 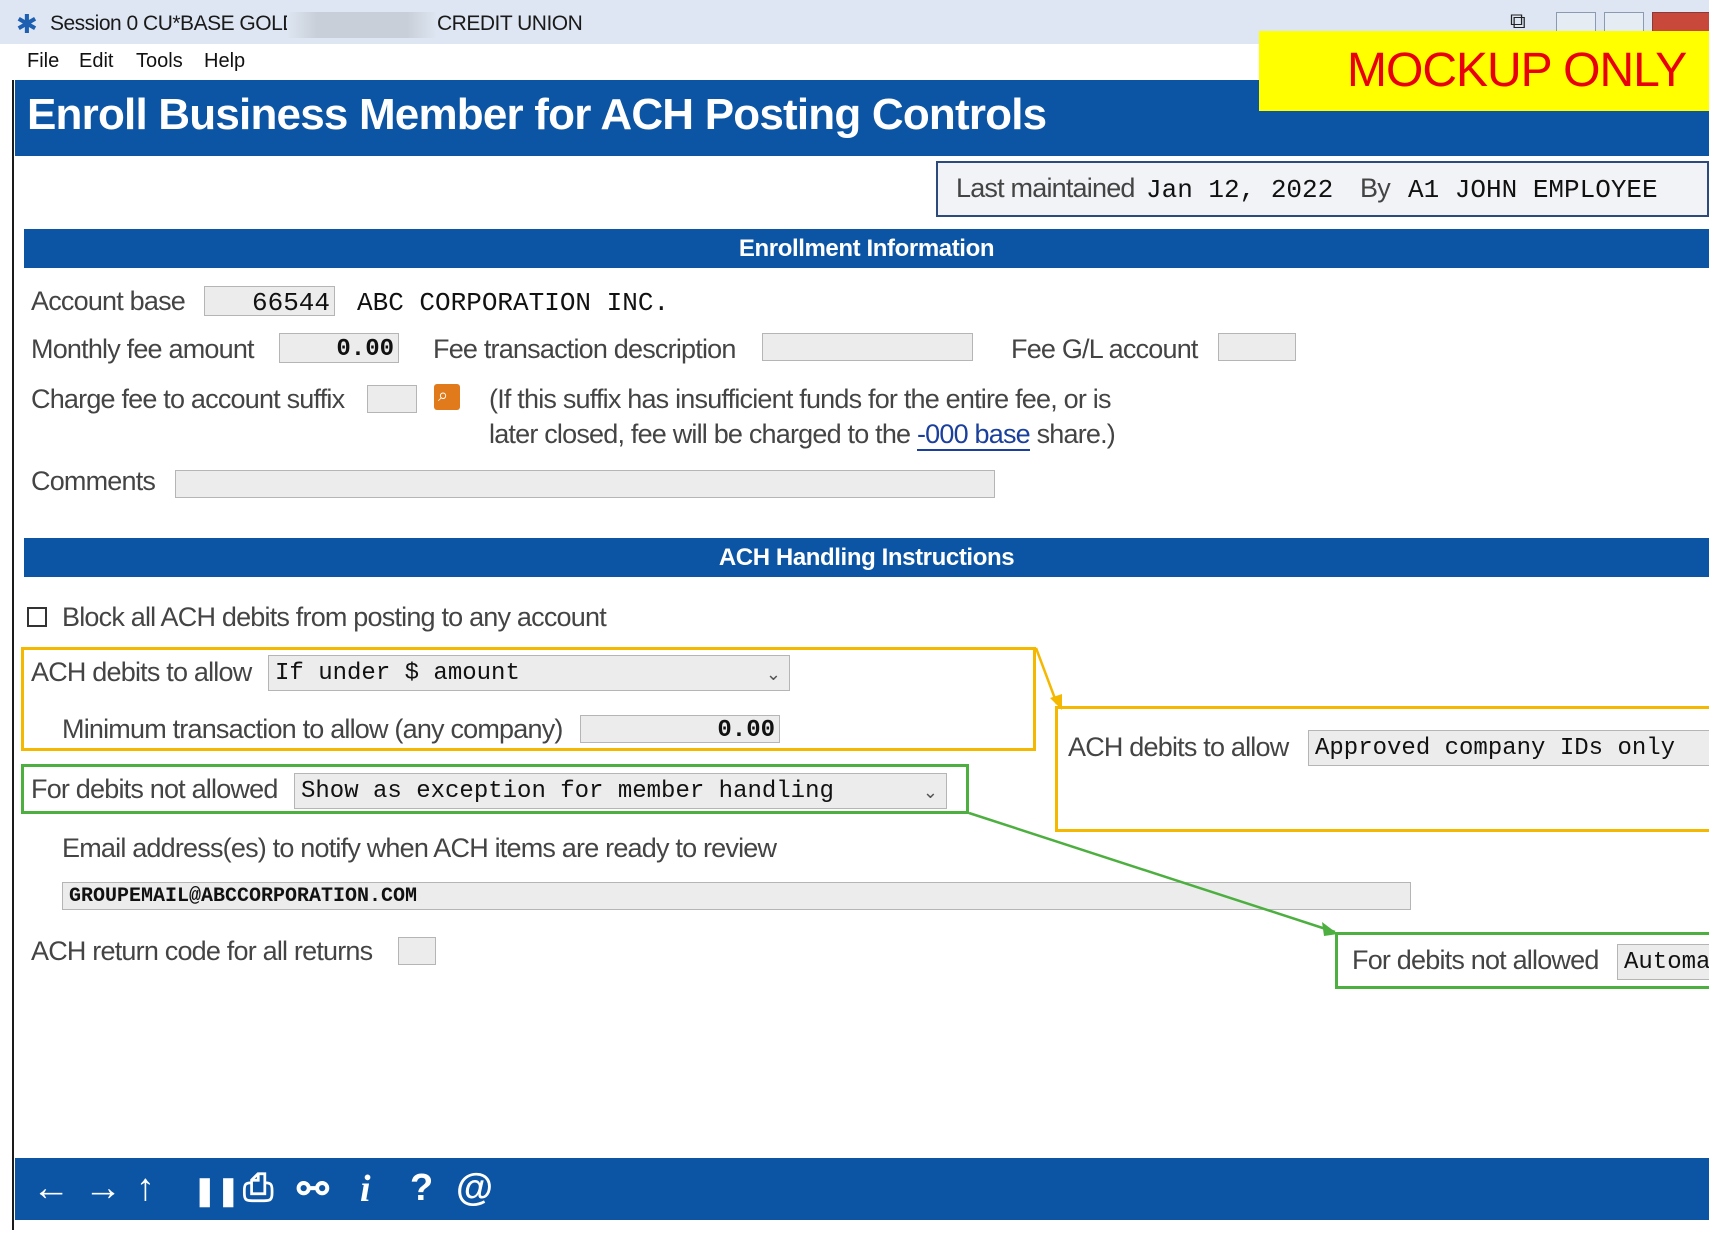 What do you see at coordinates (51, 1188) in the screenshot?
I see `back-arrow-icon: ←` at bounding box center [51, 1188].